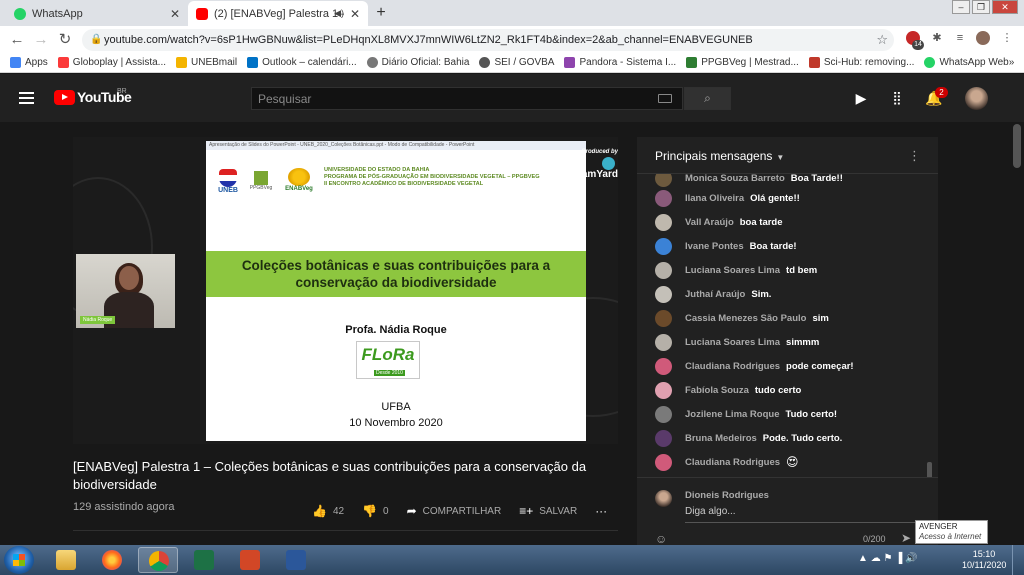  I want to click on clock: 15:10 10/11/2020, so click(984, 560).